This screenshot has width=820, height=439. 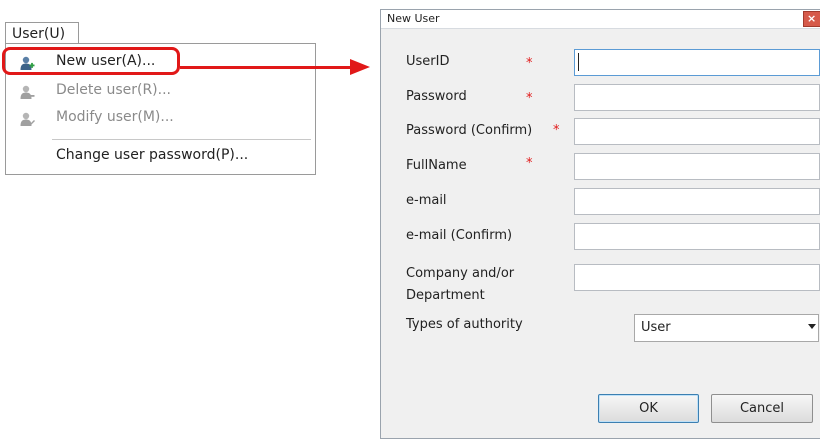 What do you see at coordinates (459, 235) in the screenshot?
I see `email-confirm-label: e-mail (Confirm)` at bounding box center [459, 235].